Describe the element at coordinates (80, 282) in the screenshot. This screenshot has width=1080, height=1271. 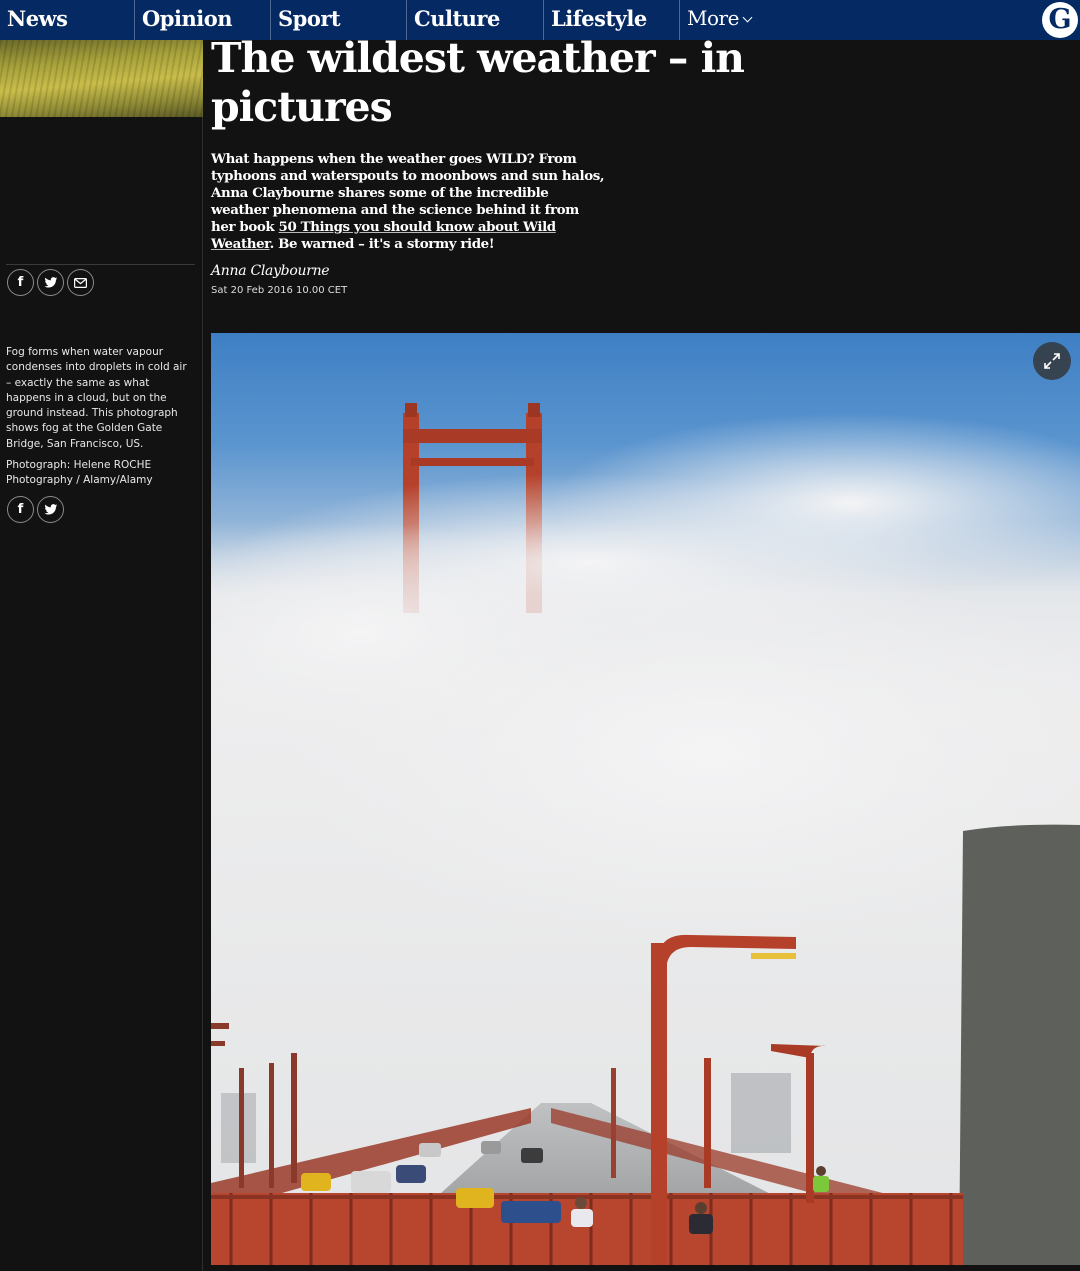
I see `email-icon` at that location.